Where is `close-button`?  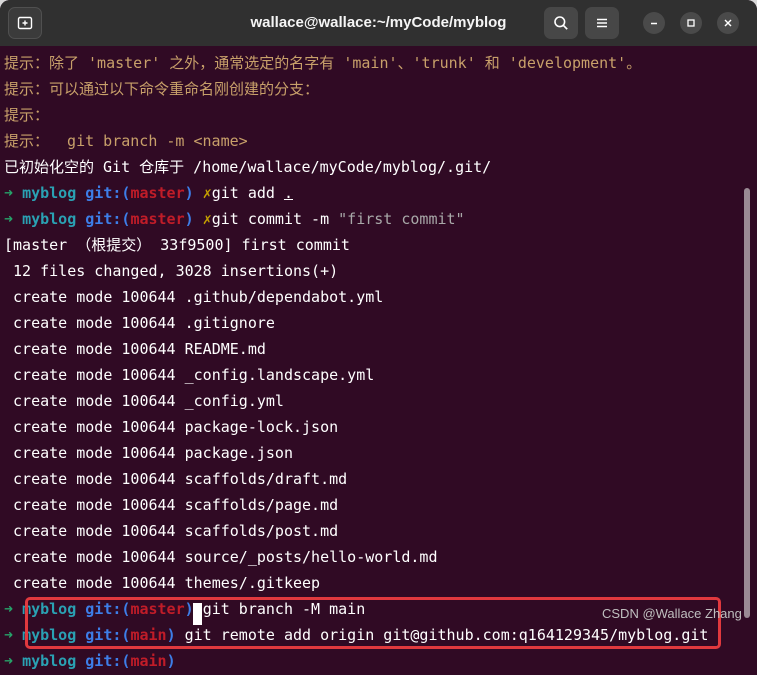
close-button is located at coordinates (728, 23).